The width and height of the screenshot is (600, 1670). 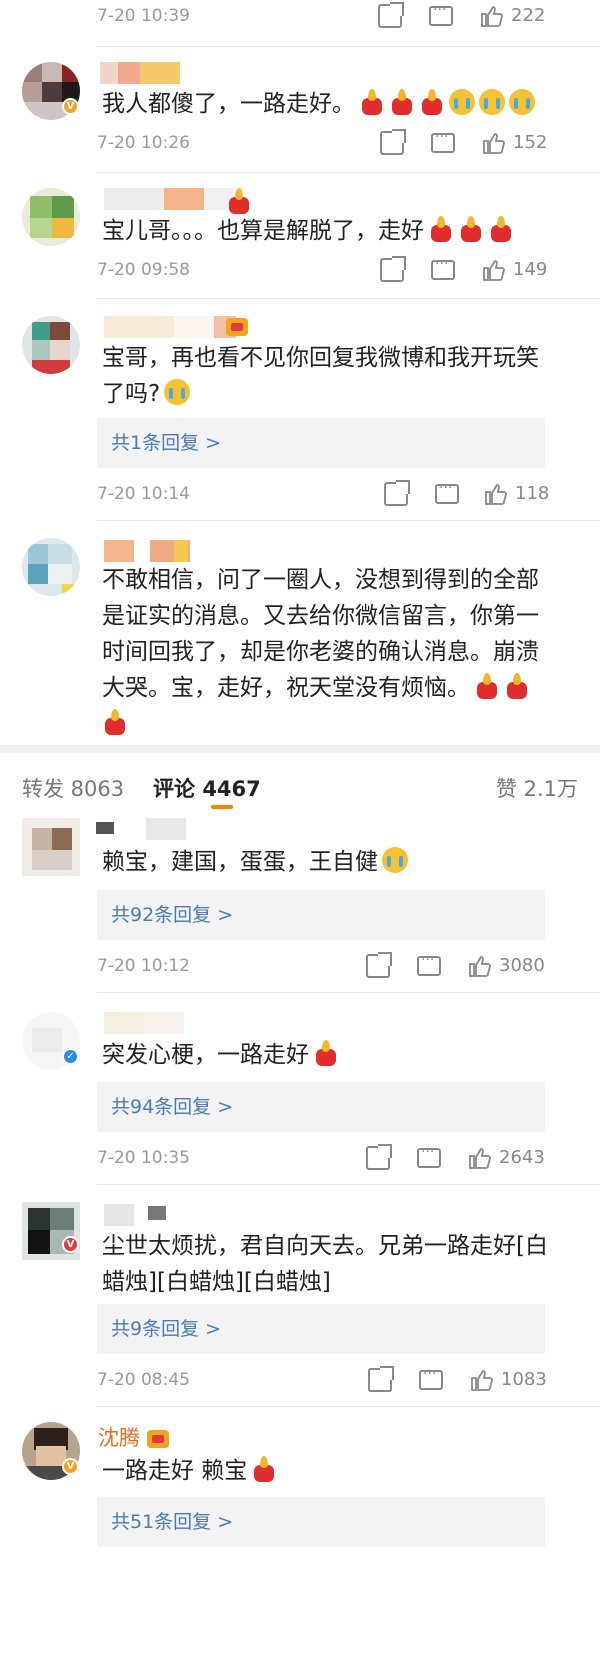 What do you see at coordinates (337, 494) in the screenshot?
I see `comment-meta: 7-20 10:14 118` at bounding box center [337, 494].